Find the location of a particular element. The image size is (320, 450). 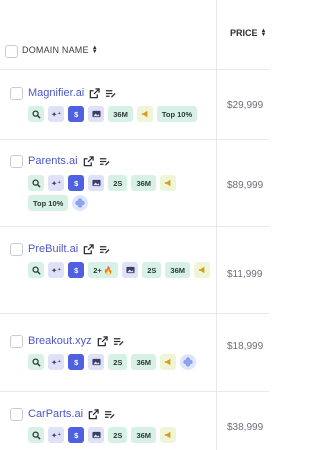

price-header-label: PRICE is located at coordinates (244, 33).